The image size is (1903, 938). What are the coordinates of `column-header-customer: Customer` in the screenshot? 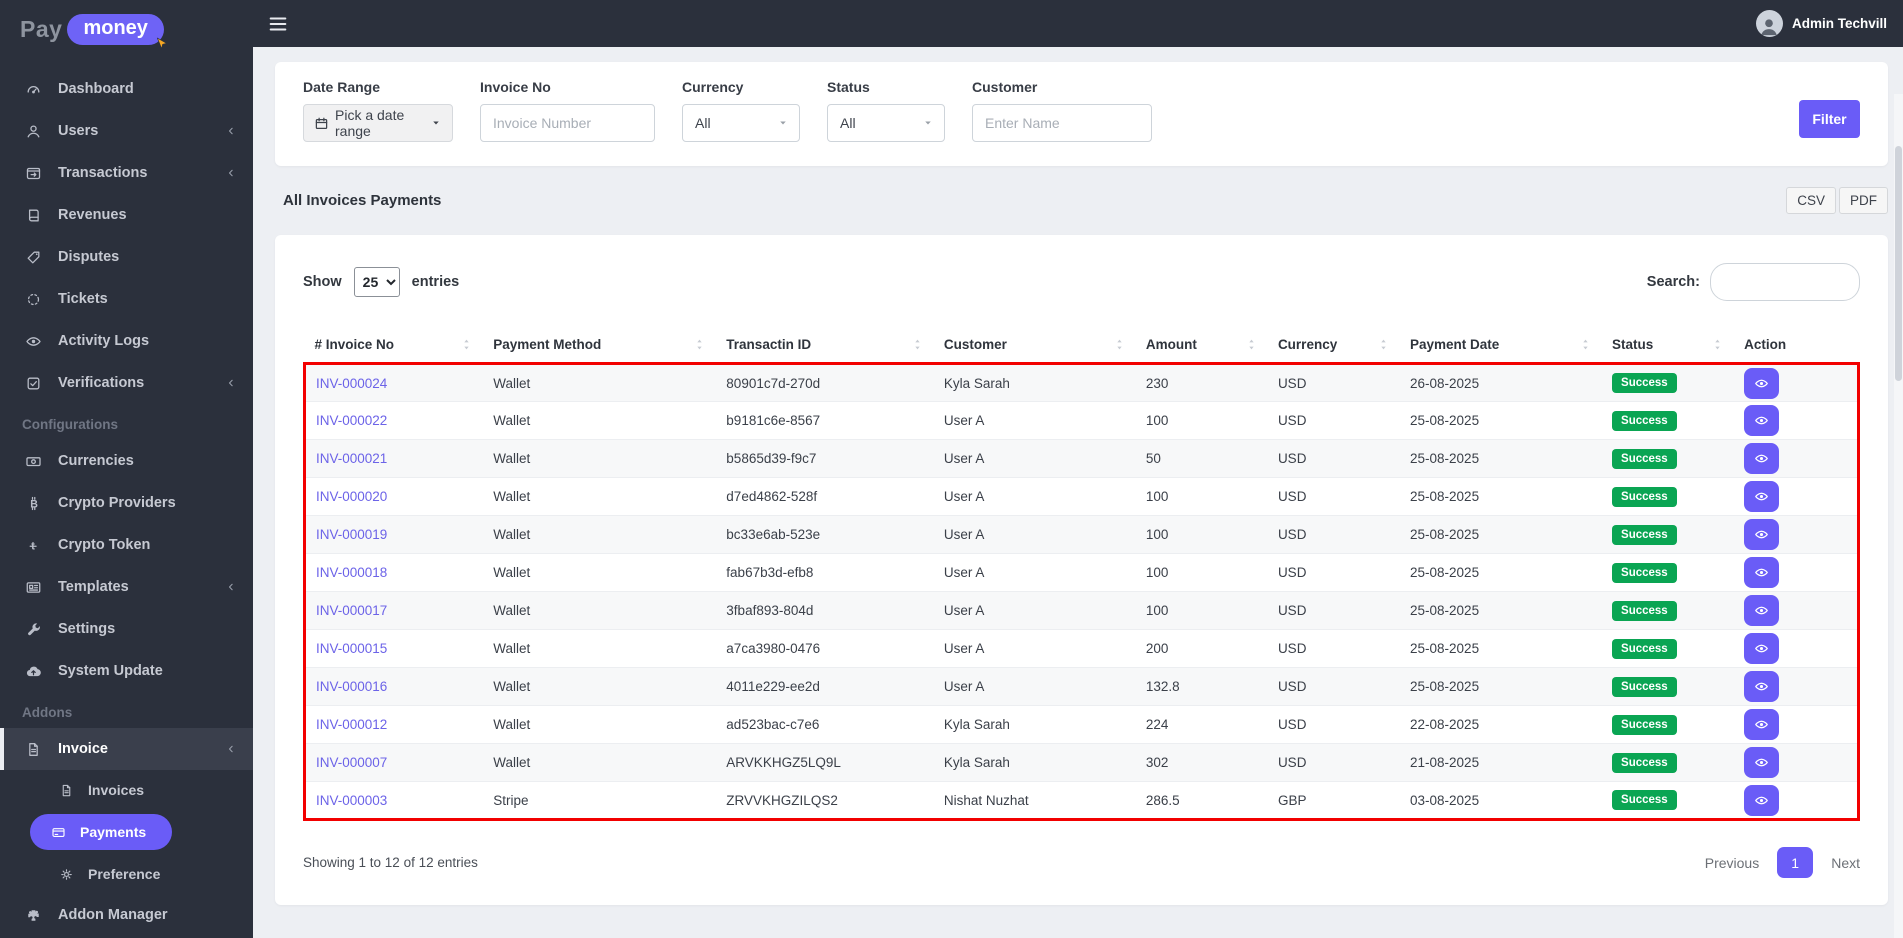 It's located at (1035, 346).